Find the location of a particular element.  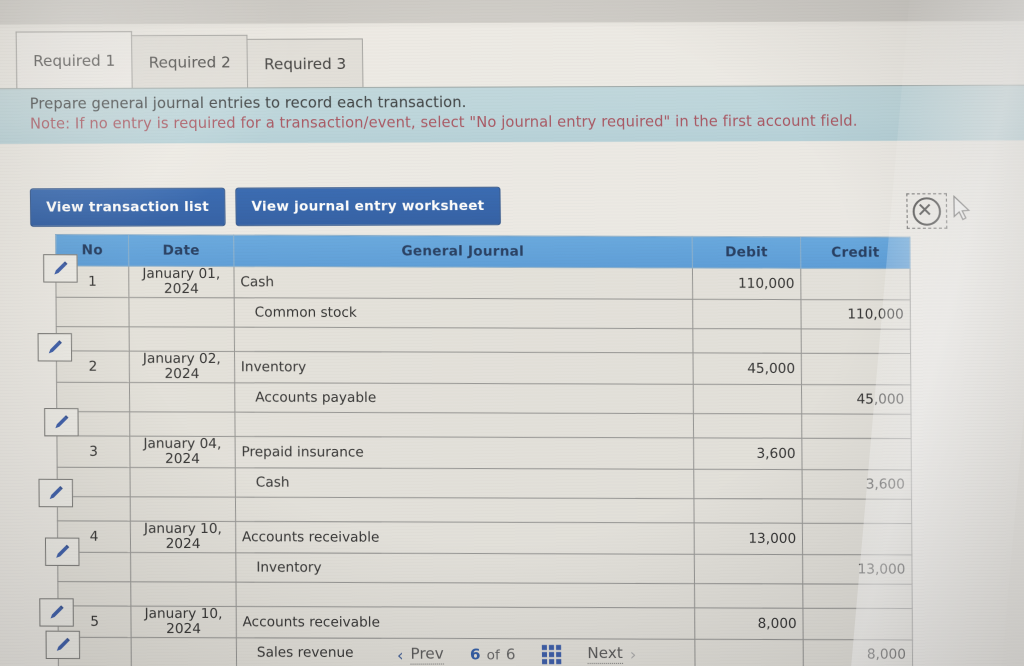

grid-3x3-icon is located at coordinates (551, 654).